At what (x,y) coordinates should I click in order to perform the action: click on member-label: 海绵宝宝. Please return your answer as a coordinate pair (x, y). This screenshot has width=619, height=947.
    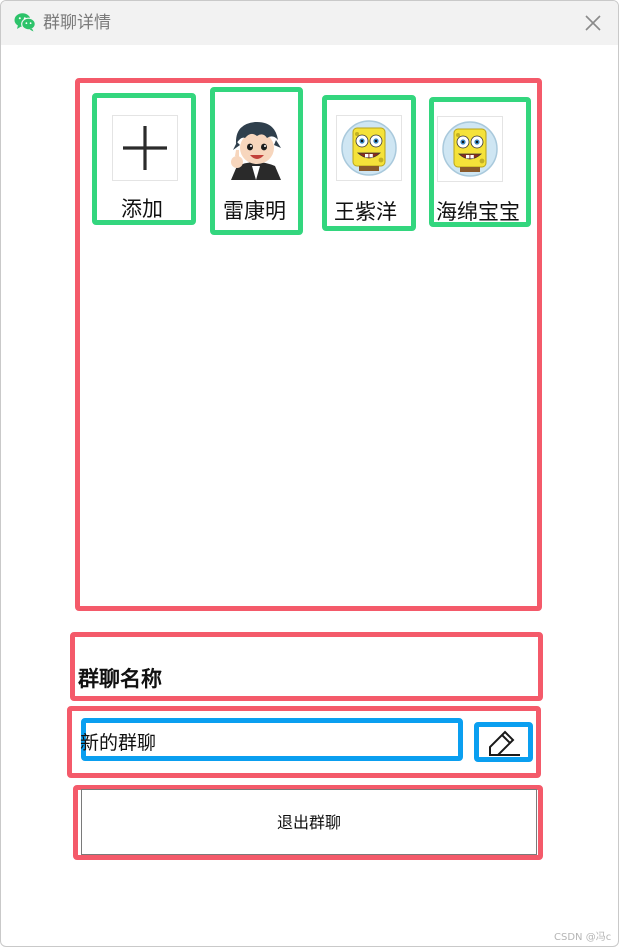
    Looking at the image, I should click on (478, 212).